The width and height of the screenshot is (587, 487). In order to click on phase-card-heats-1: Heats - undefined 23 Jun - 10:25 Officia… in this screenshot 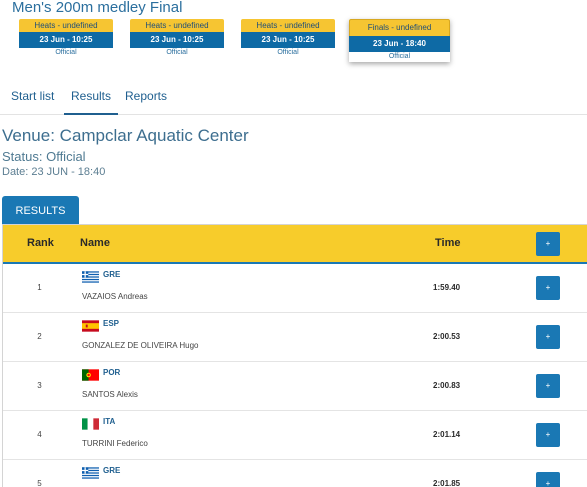, I will do `click(66, 38)`.